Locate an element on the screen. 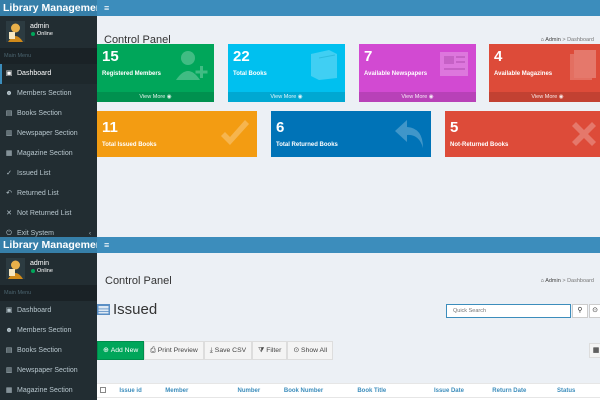 This screenshot has height=400, width=600. status-label: Total Returned Books is located at coordinates (307, 145).